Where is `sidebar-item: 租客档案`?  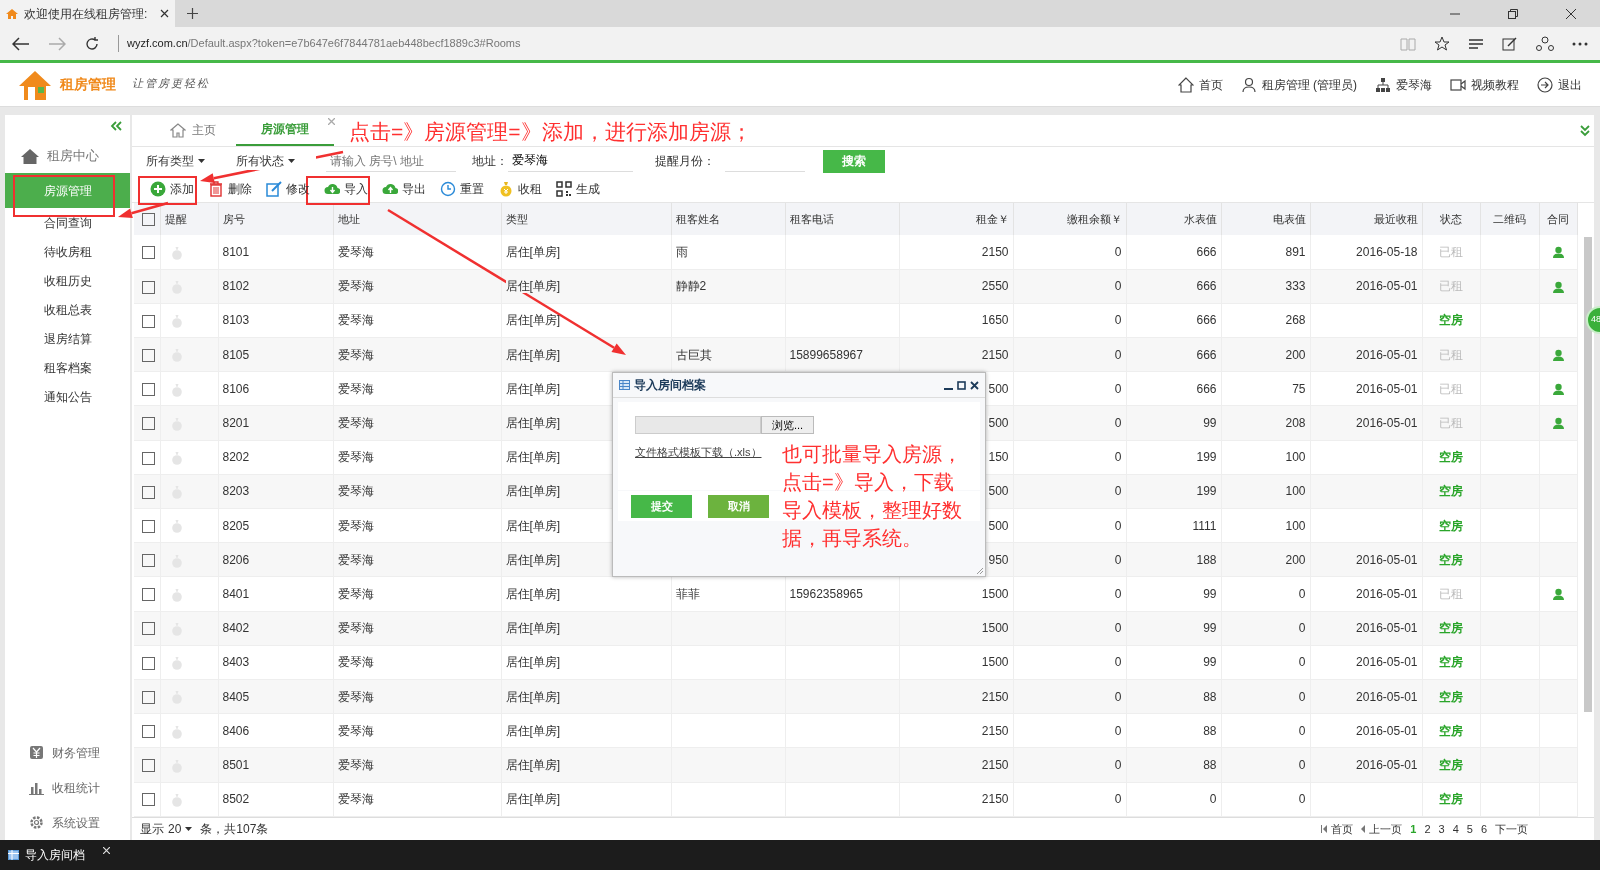
sidebar-item: 租客档案 is located at coordinates (67, 367).